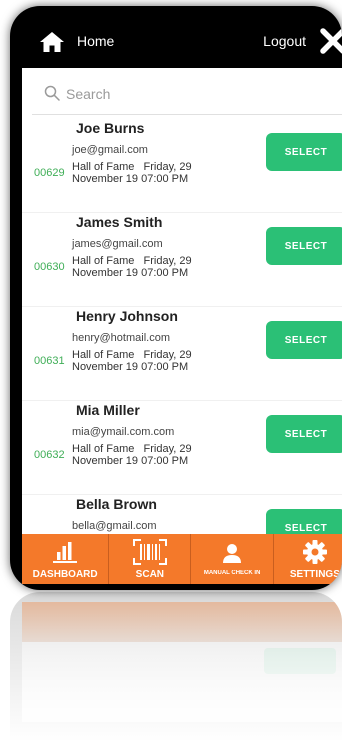 The height and width of the screenshot is (756, 342). Describe the element at coordinates (331, 41) in the screenshot. I see `close-icon` at that location.